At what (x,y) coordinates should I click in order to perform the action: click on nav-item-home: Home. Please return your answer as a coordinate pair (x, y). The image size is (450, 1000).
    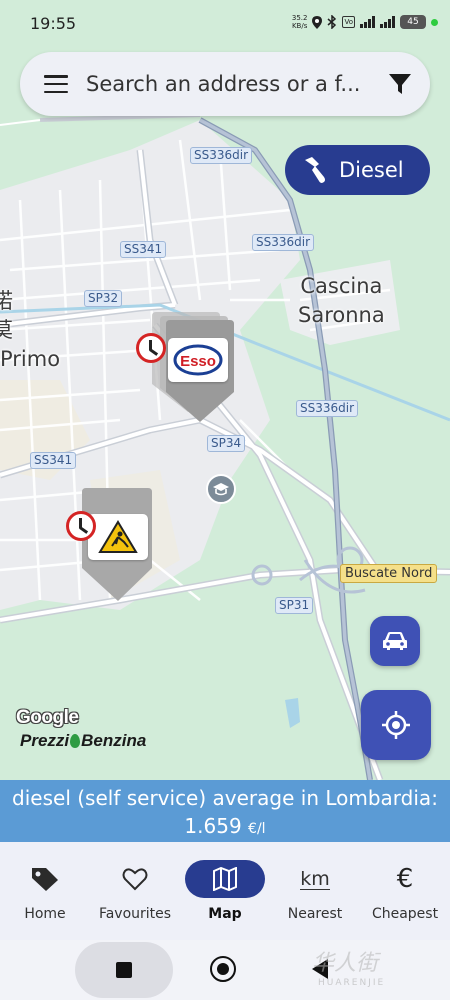
    Looking at the image, I should click on (45, 891).